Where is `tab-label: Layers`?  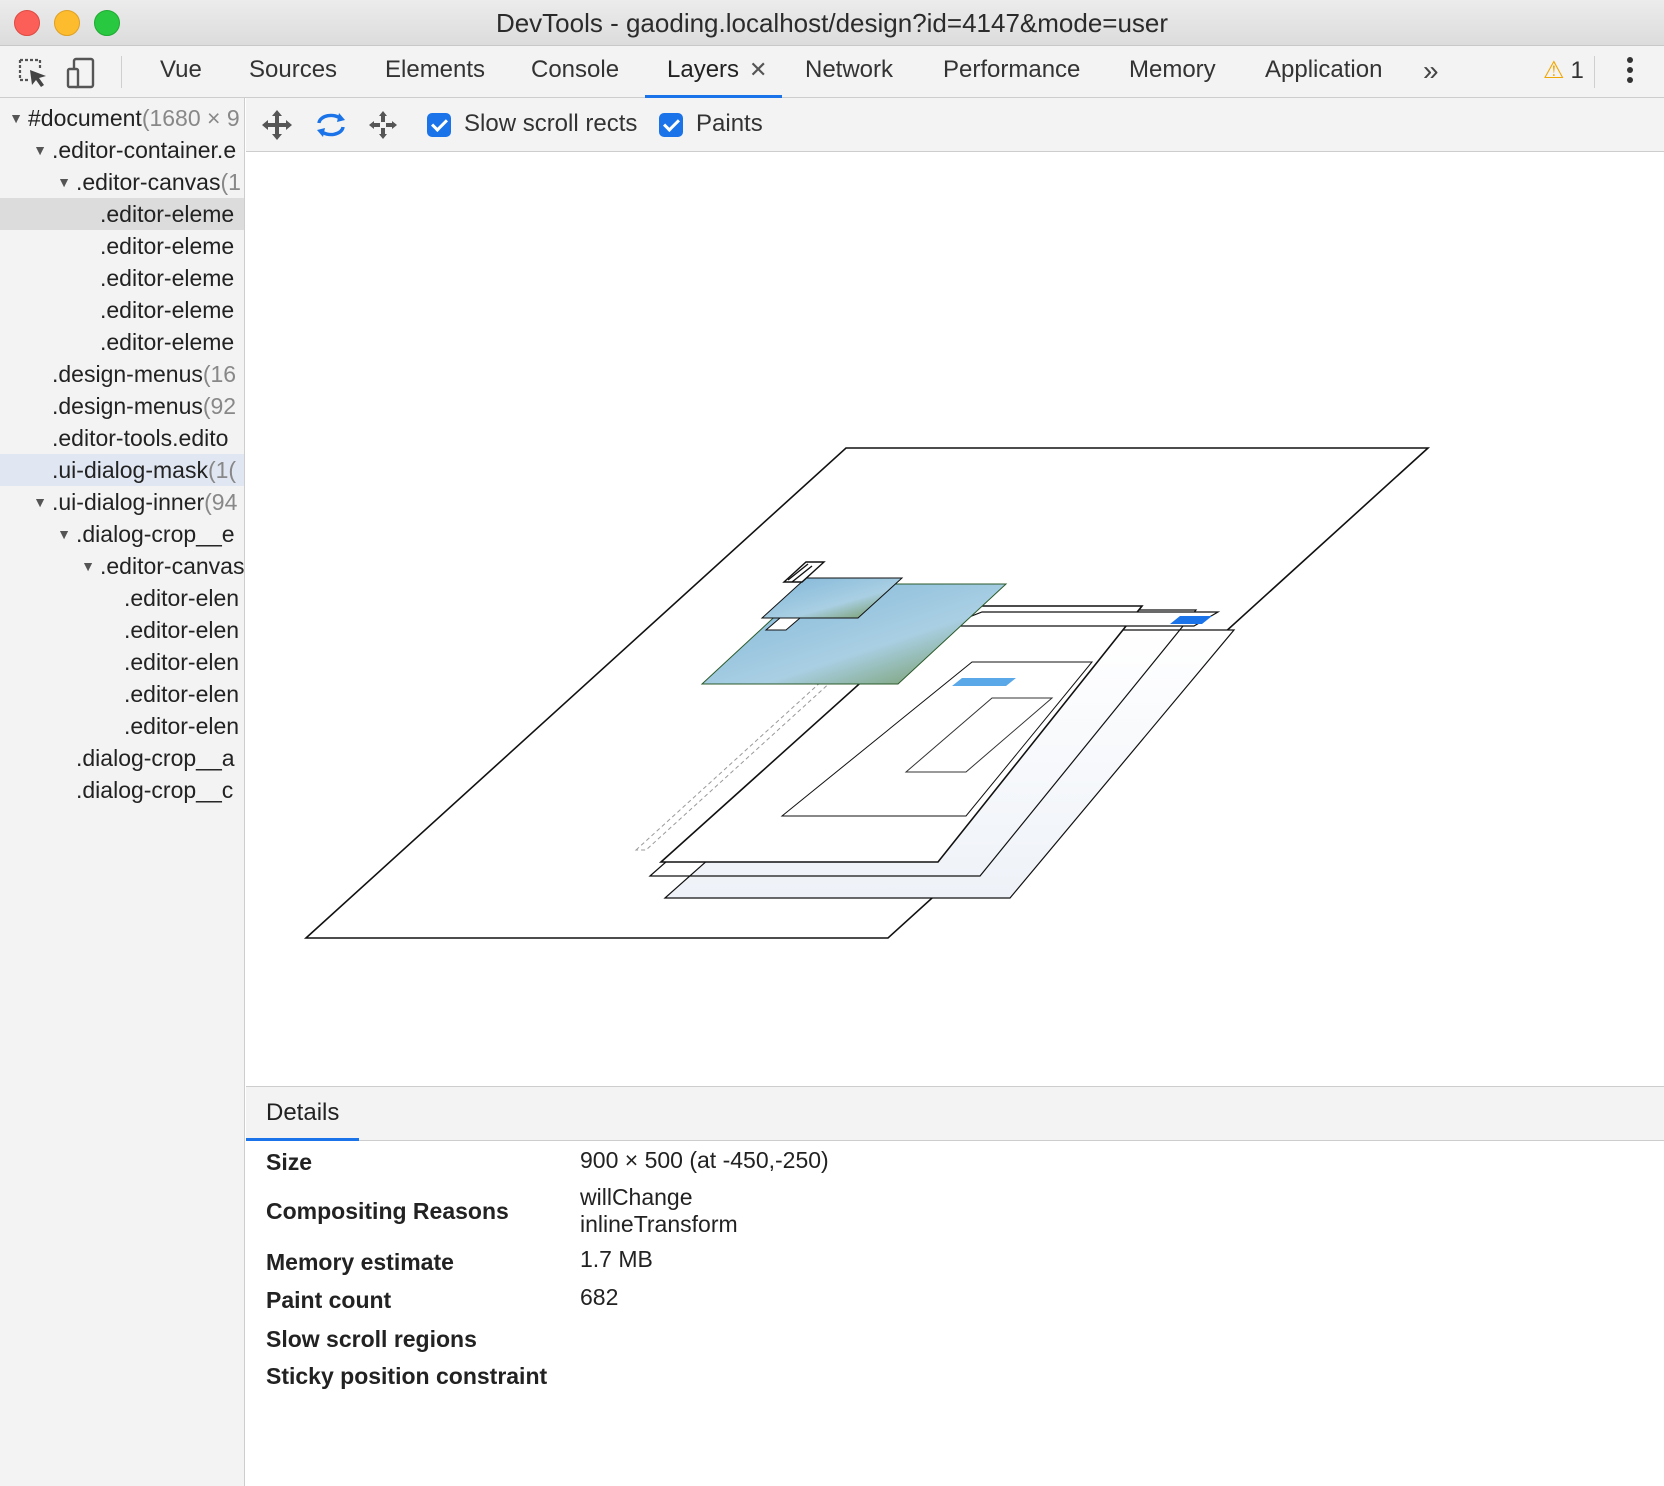 tab-label: Layers is located at coordinates (703, 69).